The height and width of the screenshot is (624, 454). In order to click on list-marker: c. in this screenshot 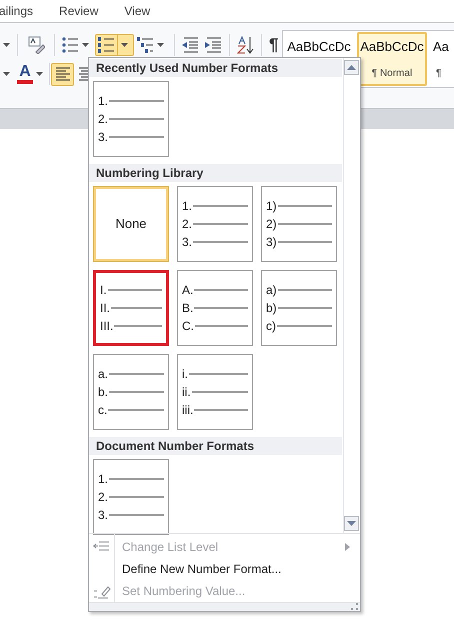, I will do `click(103, 410)`.